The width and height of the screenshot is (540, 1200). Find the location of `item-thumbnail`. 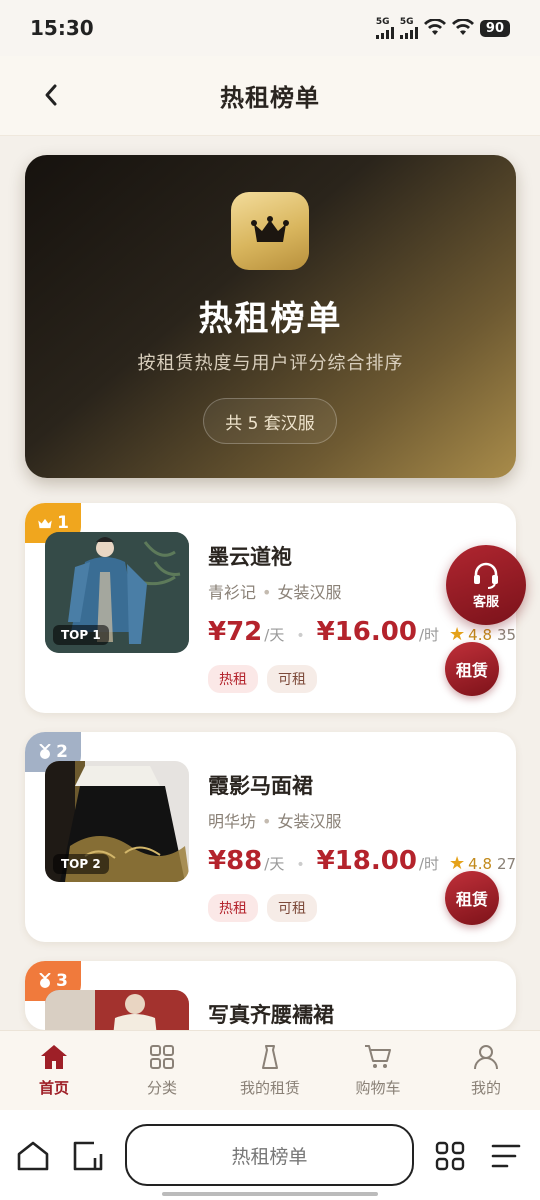

item-thumbnail is located at coordinates (117, 1010).